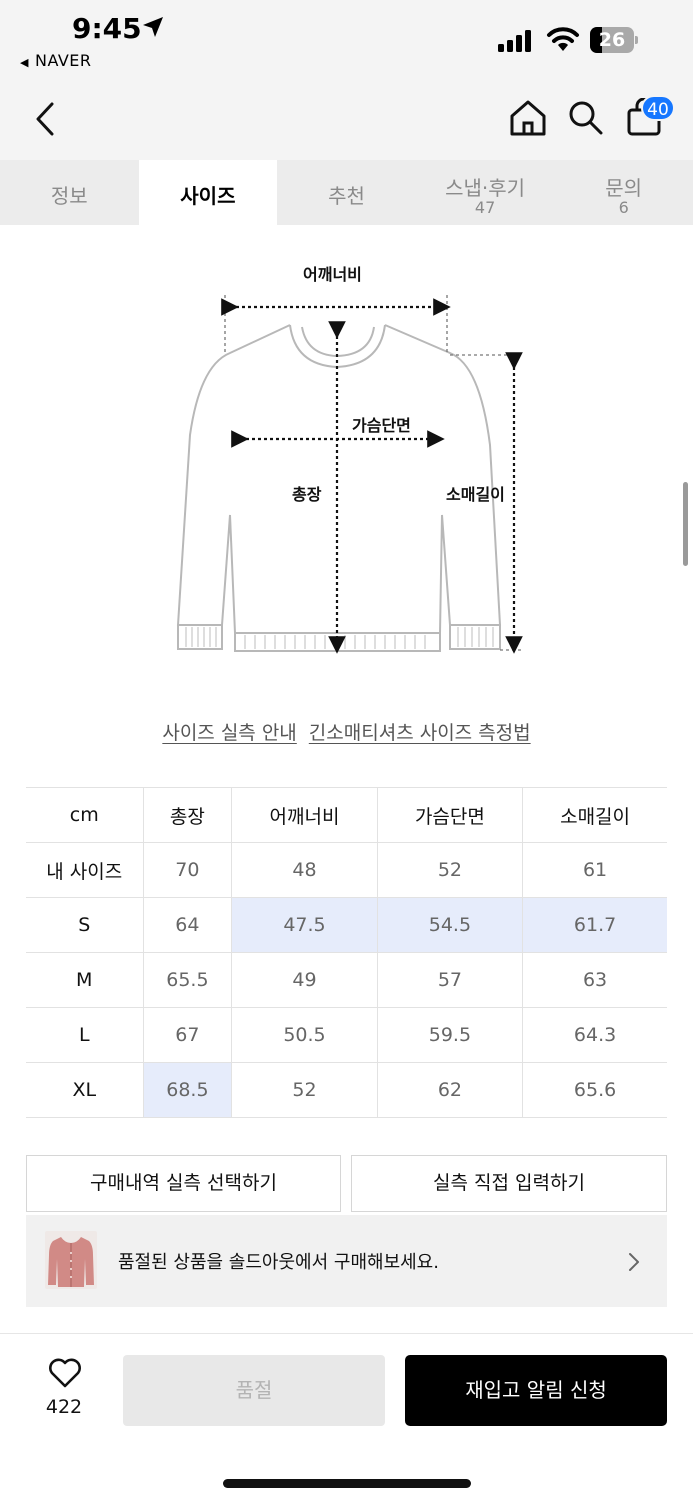 Image resolution: width=693 pixels, height=1500 pixels. I want to click on soldout-banner-text: 품절된 상품을 솔드아웃에서 구매해보세요., so click(278, 1262).